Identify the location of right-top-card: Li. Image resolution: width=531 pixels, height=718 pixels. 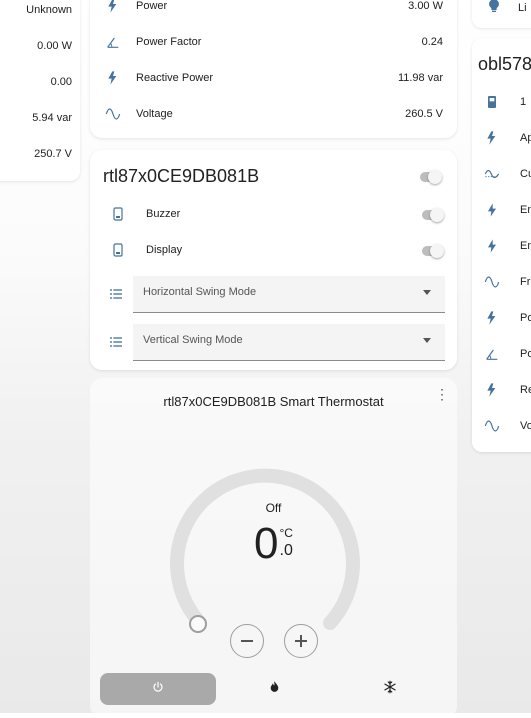
(501, 14).